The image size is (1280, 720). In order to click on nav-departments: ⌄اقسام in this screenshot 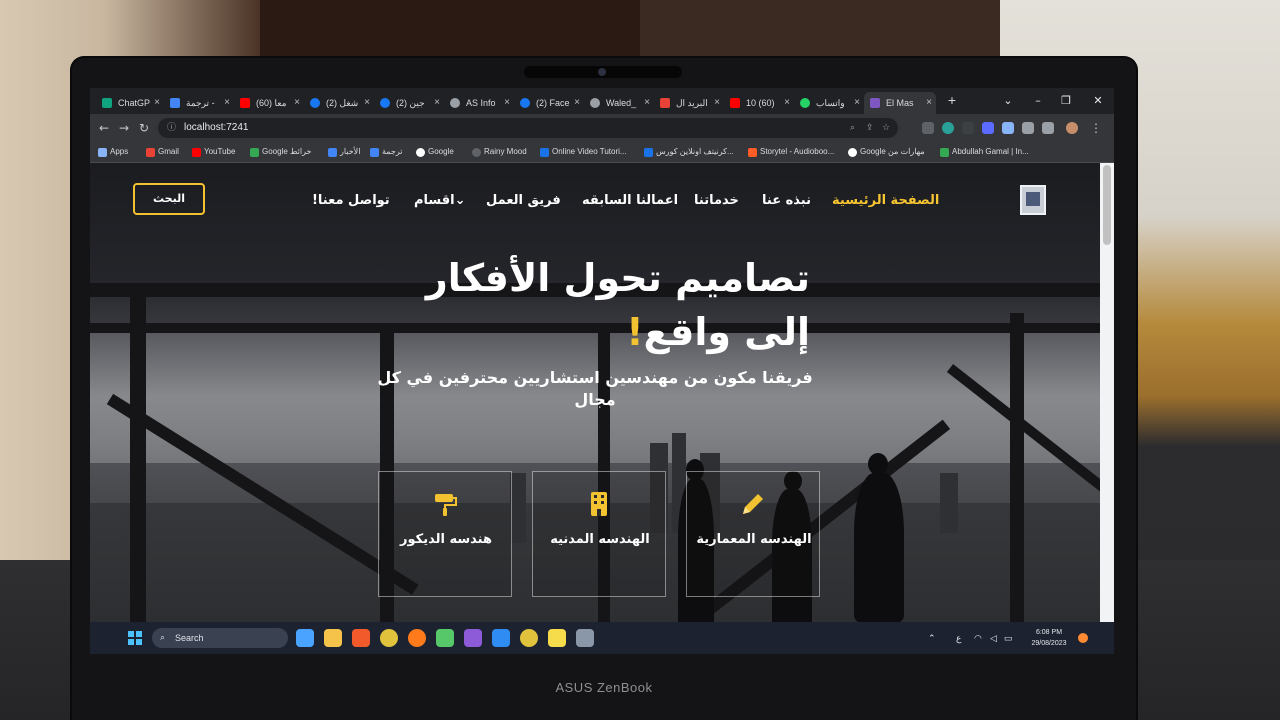, I will do `click(440, 200)`.